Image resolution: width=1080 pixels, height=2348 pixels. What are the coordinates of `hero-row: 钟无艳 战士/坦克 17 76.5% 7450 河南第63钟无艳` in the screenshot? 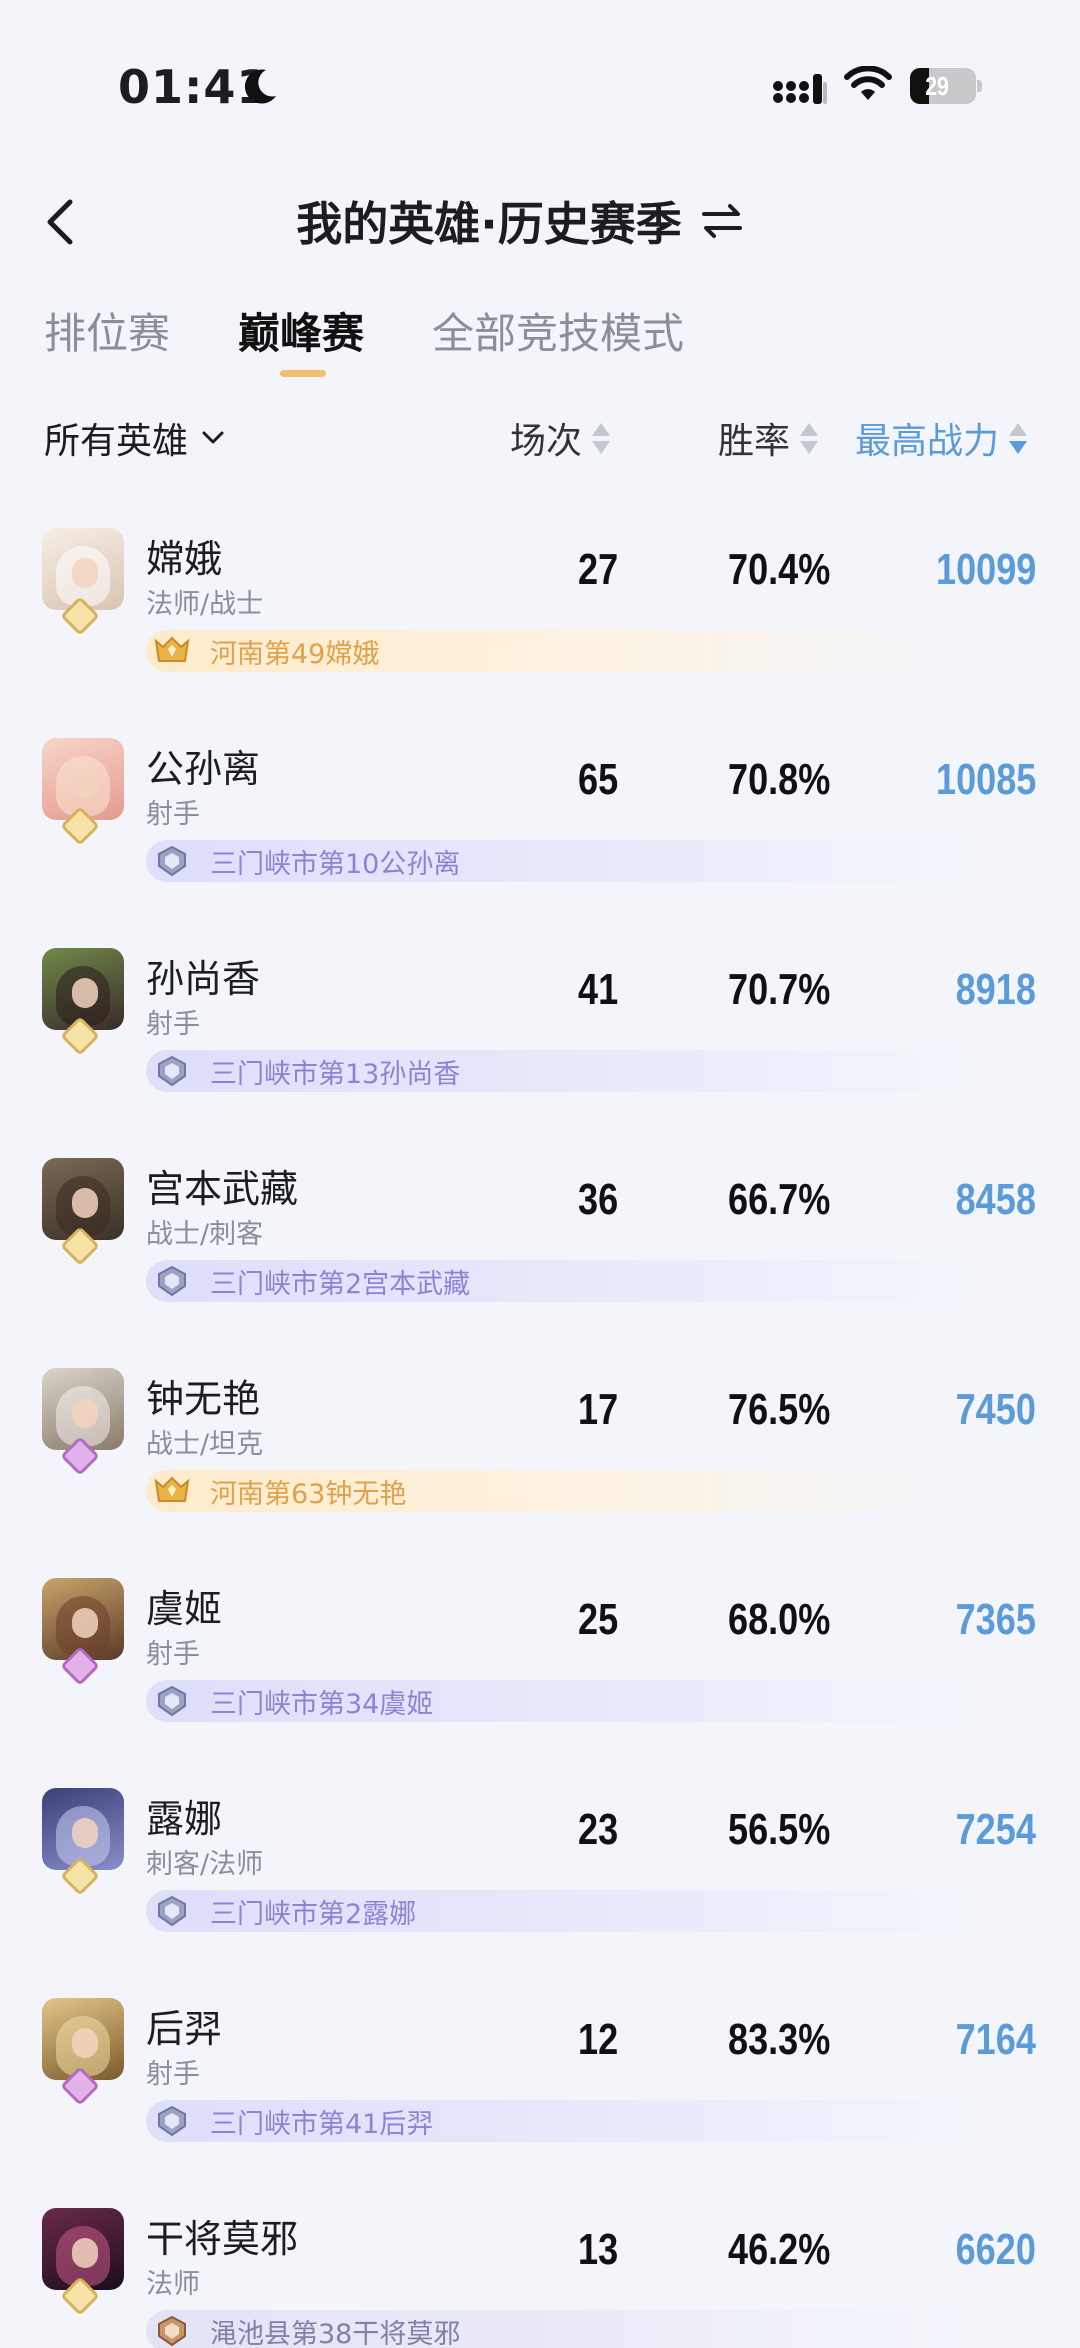 It's located at (540, 1445).